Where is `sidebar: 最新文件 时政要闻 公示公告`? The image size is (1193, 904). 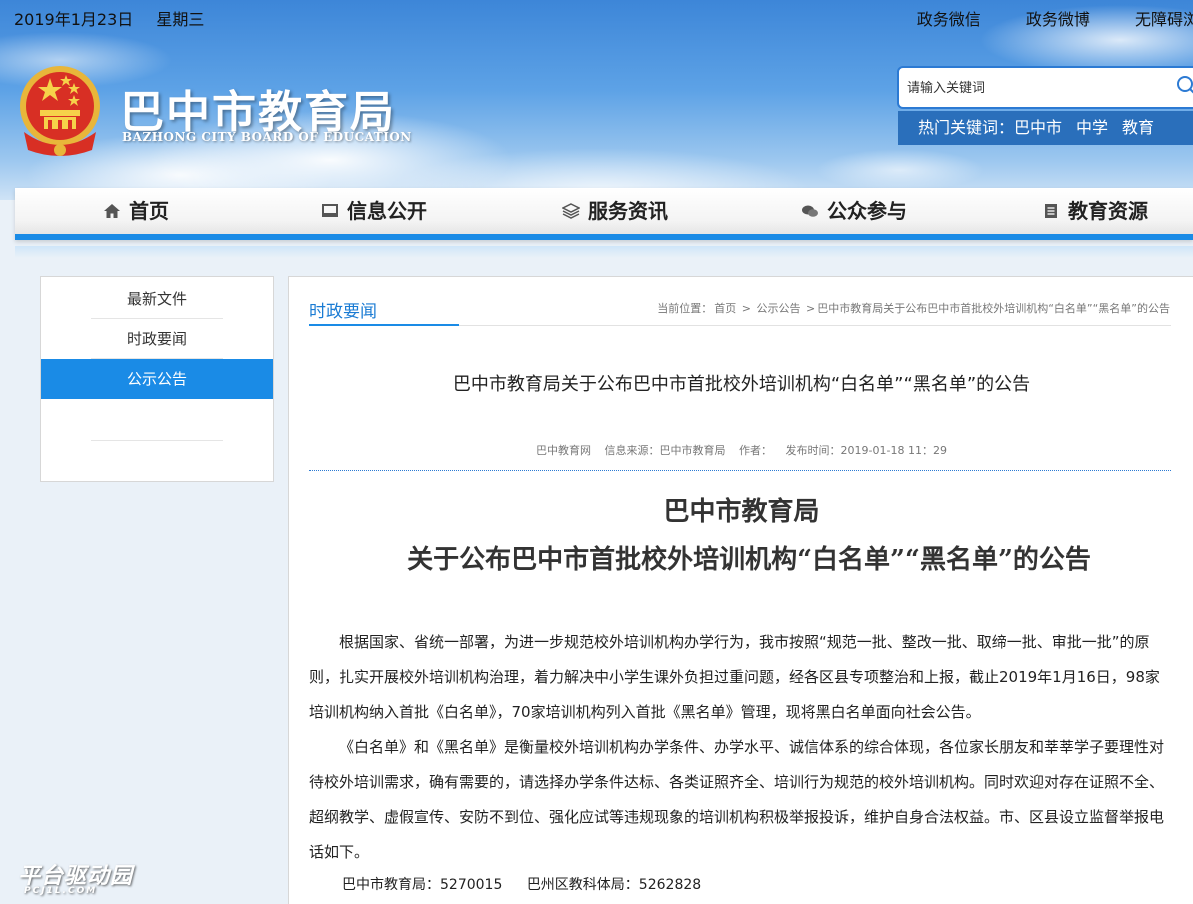 sidebar: 最新文件 时政要闻 公示公告 is located at coordinates (157, 379).